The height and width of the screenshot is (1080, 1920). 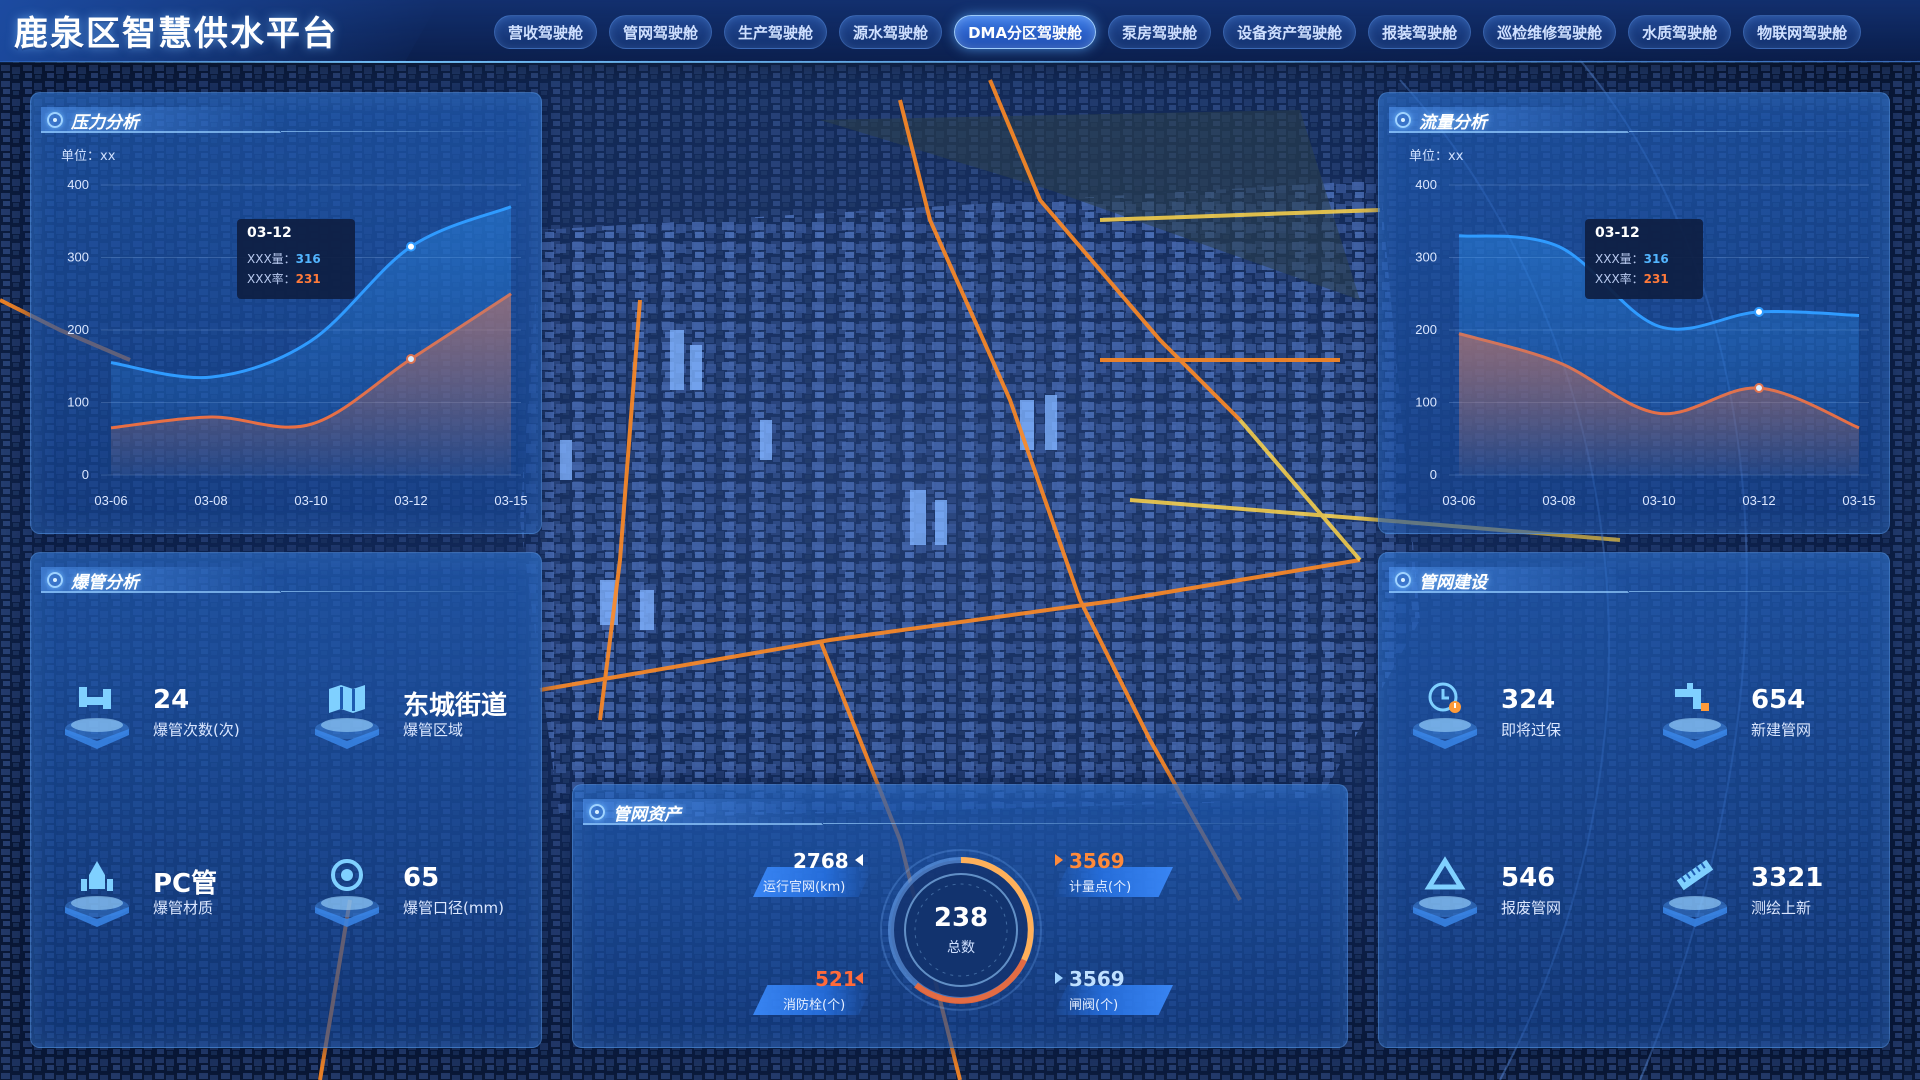 What do you see at coordinates (1531, 730) in the screenshot?
I see `stat-label: 即将过保` at bounding box center [1531, 730].